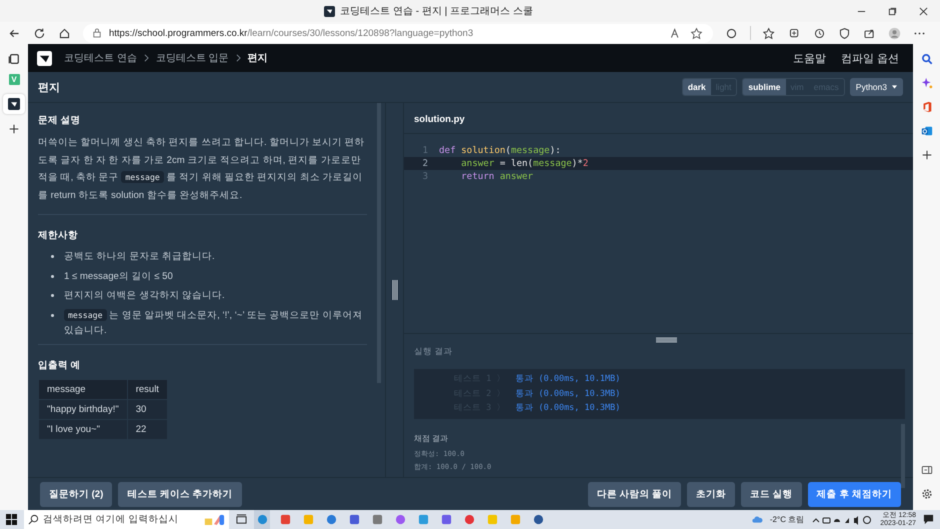  Describe the element at coordinates (923, 11) in the screenshot. I see `close-icon` at that location.